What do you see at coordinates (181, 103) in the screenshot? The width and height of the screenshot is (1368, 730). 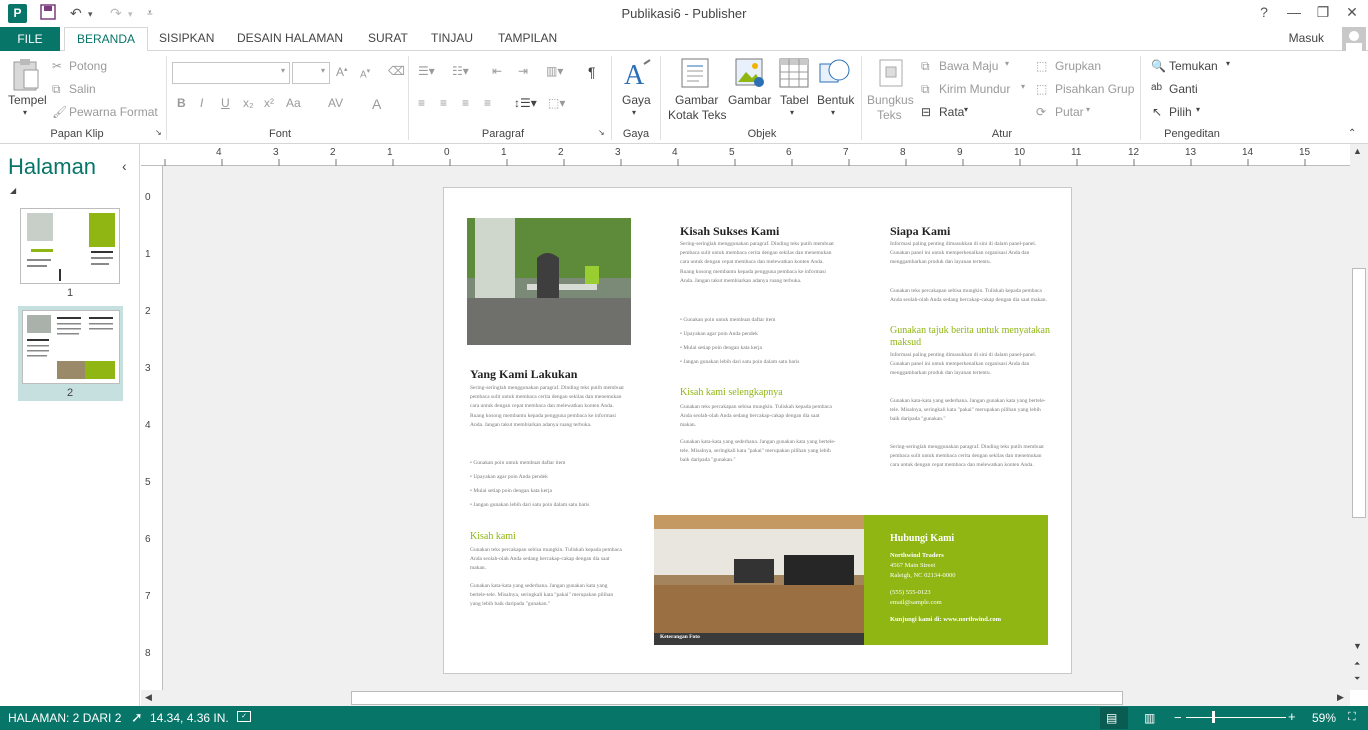 I see `bold-button: B` at bounding box center [181, 103].